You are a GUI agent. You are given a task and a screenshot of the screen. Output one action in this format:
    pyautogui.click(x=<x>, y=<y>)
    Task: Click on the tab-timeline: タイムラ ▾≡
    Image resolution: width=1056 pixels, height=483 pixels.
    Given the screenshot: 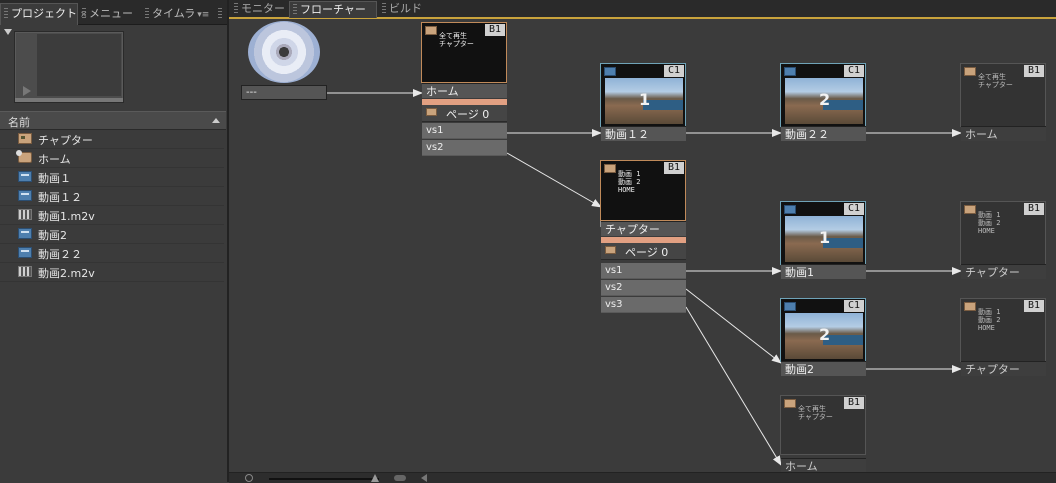 What is the action you would take?
    pyautogui.click(x=178, y=13)
    